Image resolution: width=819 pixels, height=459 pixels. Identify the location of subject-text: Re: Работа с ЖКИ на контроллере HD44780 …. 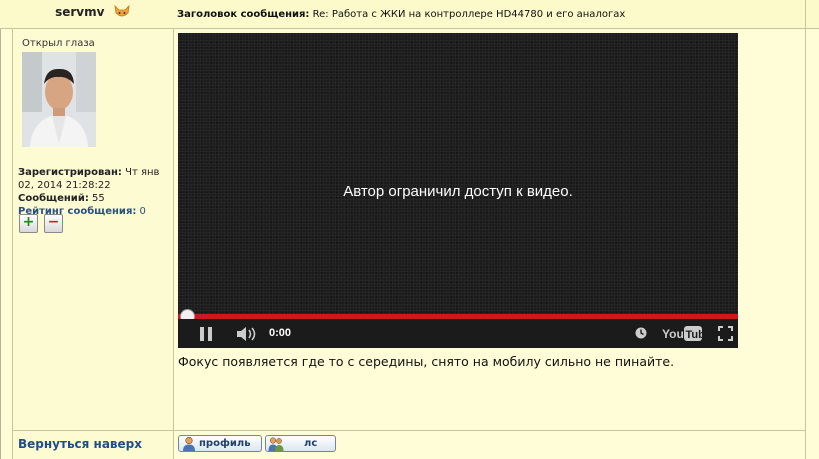
(469, 14).